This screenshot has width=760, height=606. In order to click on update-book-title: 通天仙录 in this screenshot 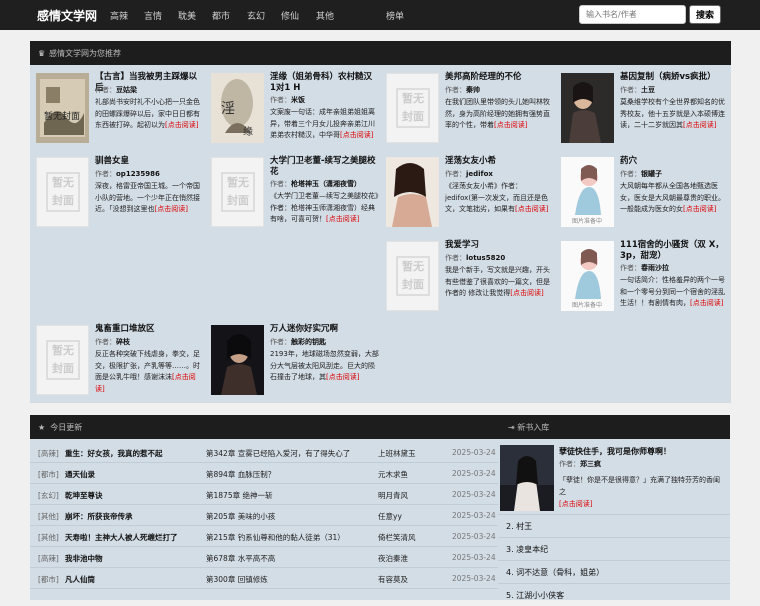, I will do `click(80, 474)`.